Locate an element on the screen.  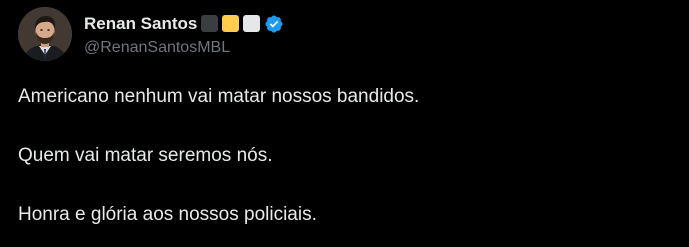
display-name: Renan Santos is located at coordinates (140, 24).